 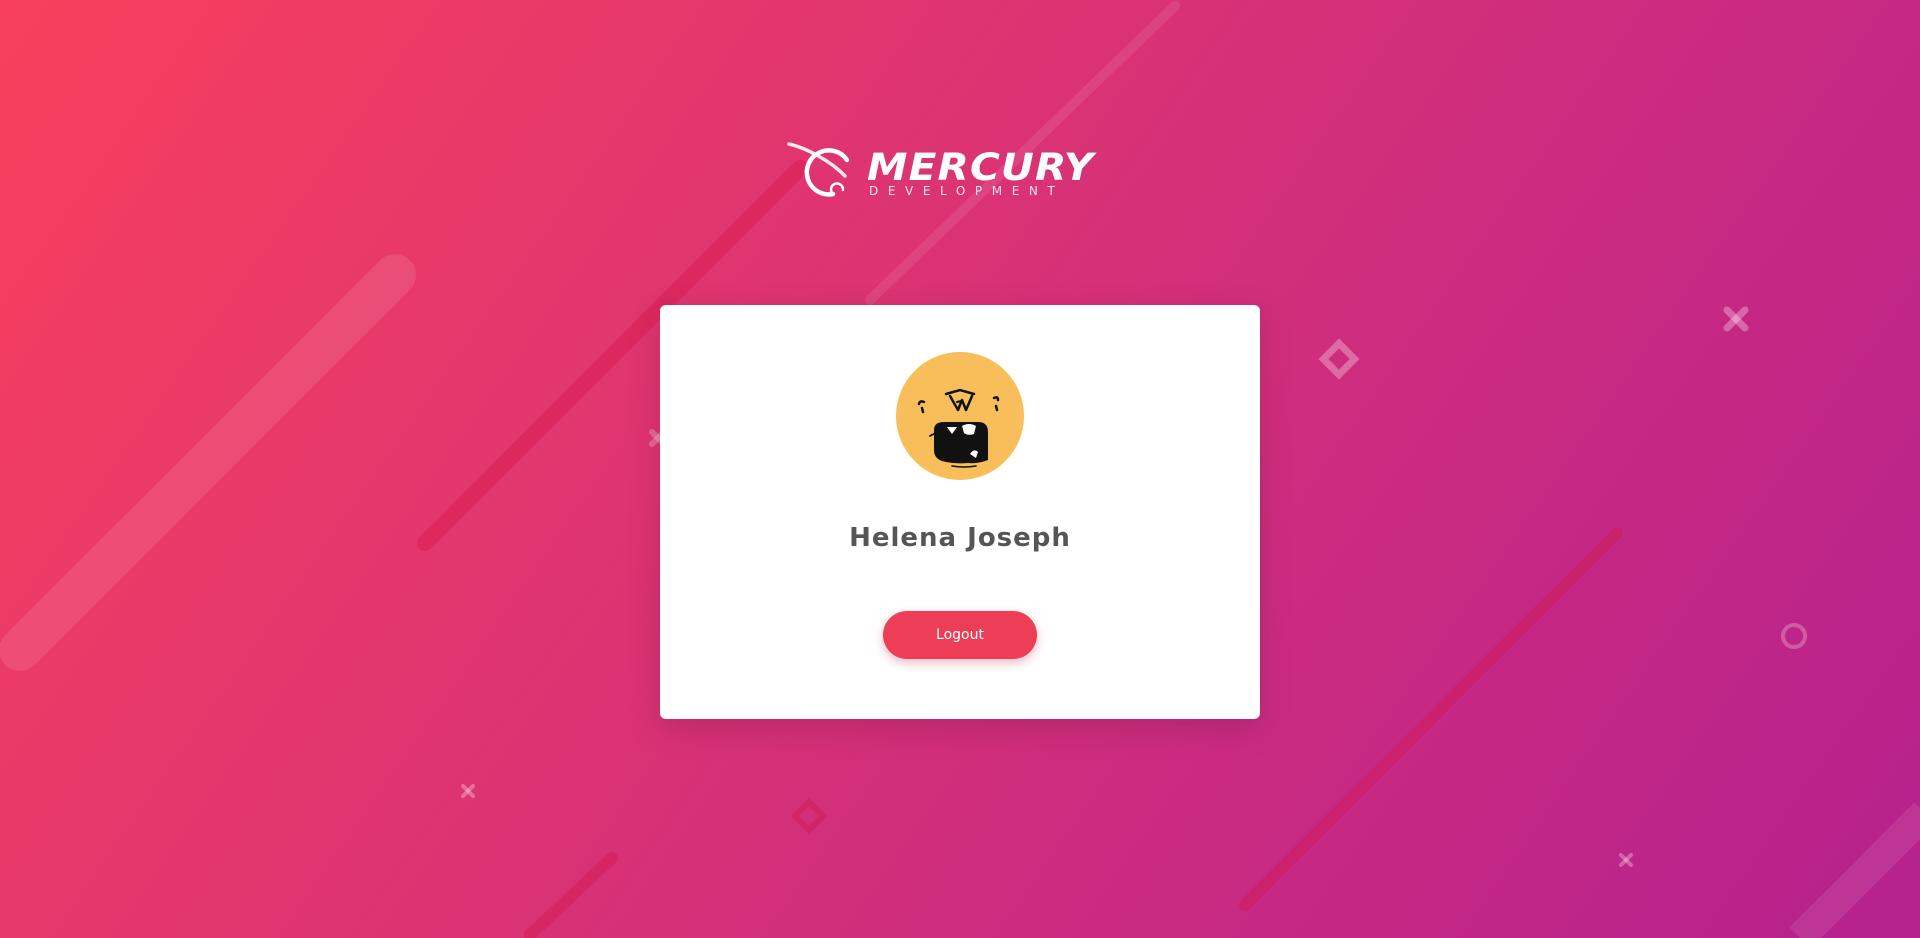 What do you see at coordinates (208, 462) in the screenshot?
I see `bg-stripe-large` at bounding box center [208, 462].